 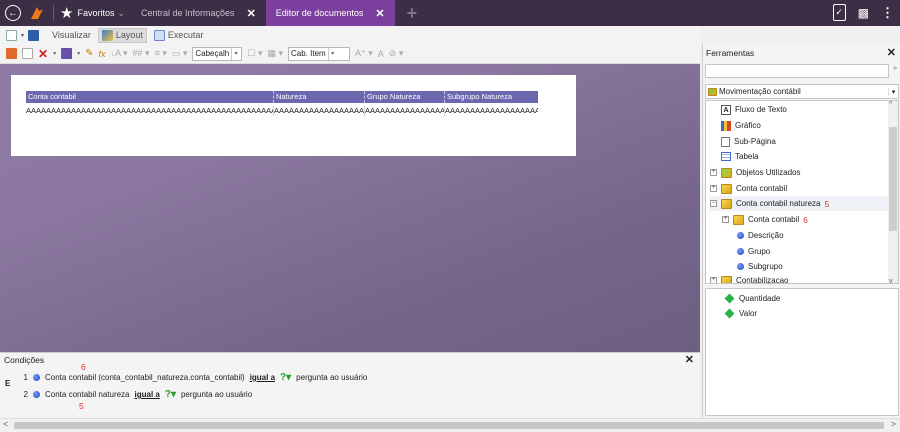 What do you see at coordinates (107, 35) in the screenshot?
I see `layout-icon` at bounding box center [107, 35].